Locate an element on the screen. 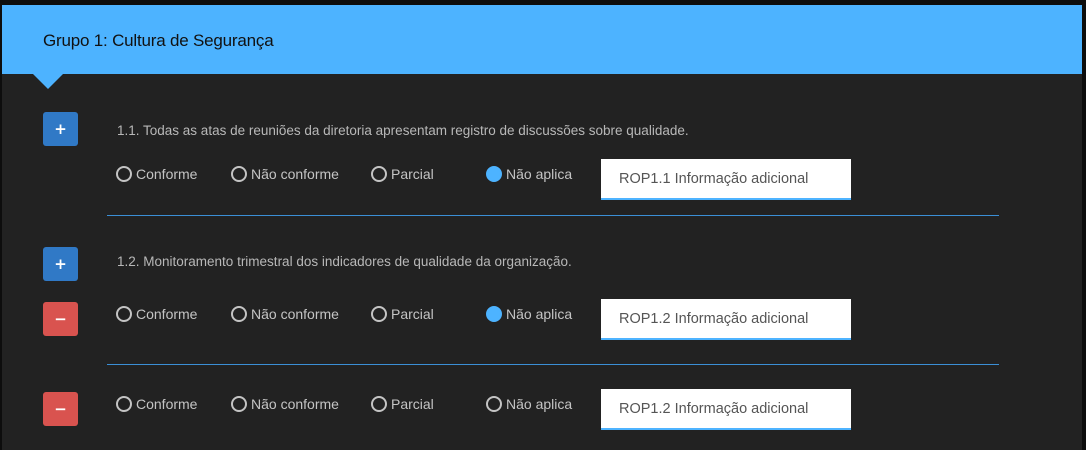  radio-nao-aplica-1-1: Não aplica is located at coordinates (529, 174).